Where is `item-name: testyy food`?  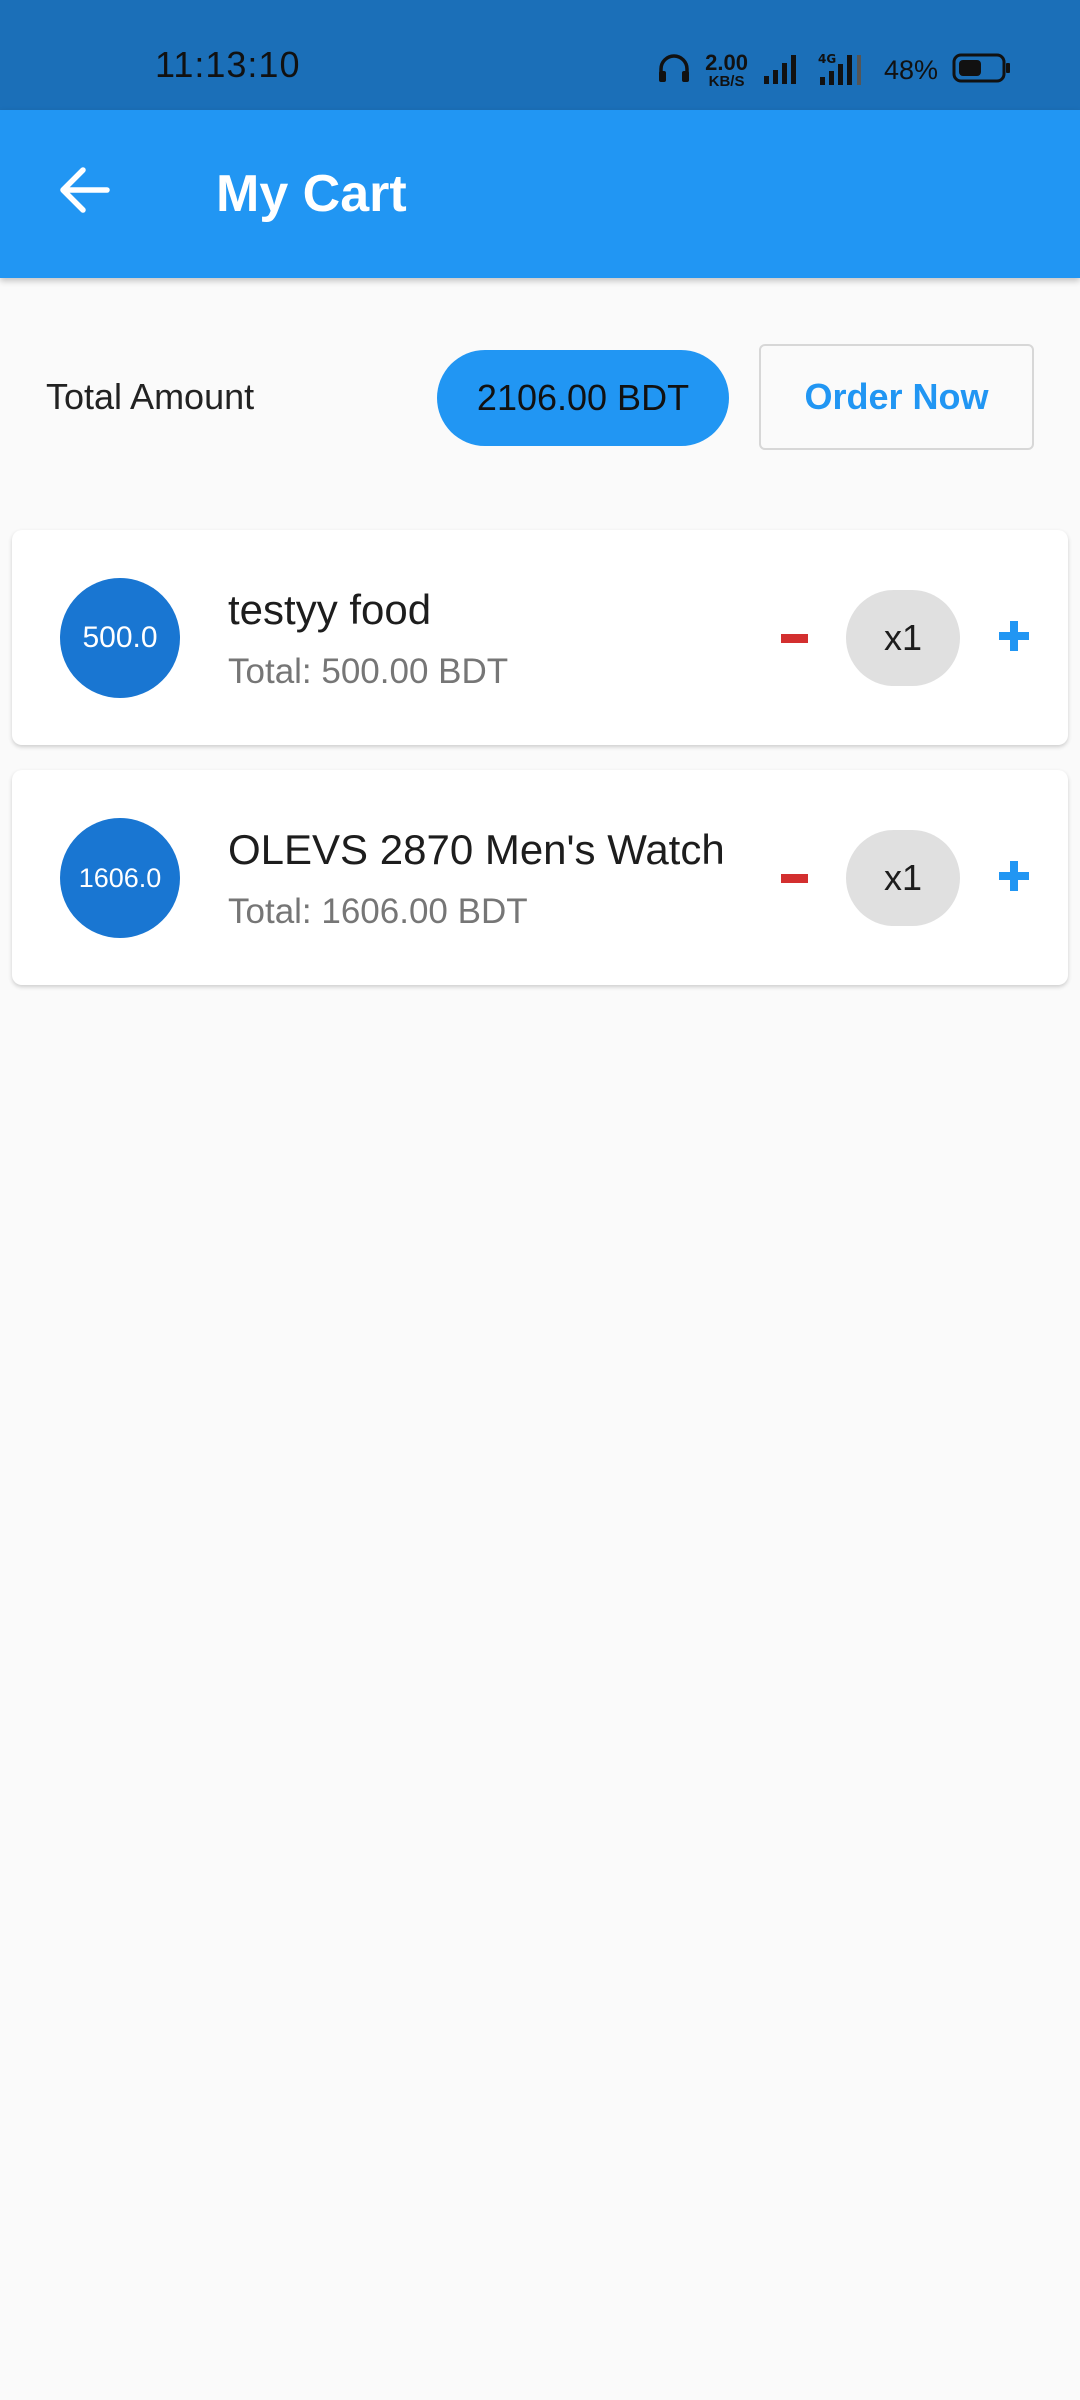 item-name: testyy food is located at coordinates (330, 609).